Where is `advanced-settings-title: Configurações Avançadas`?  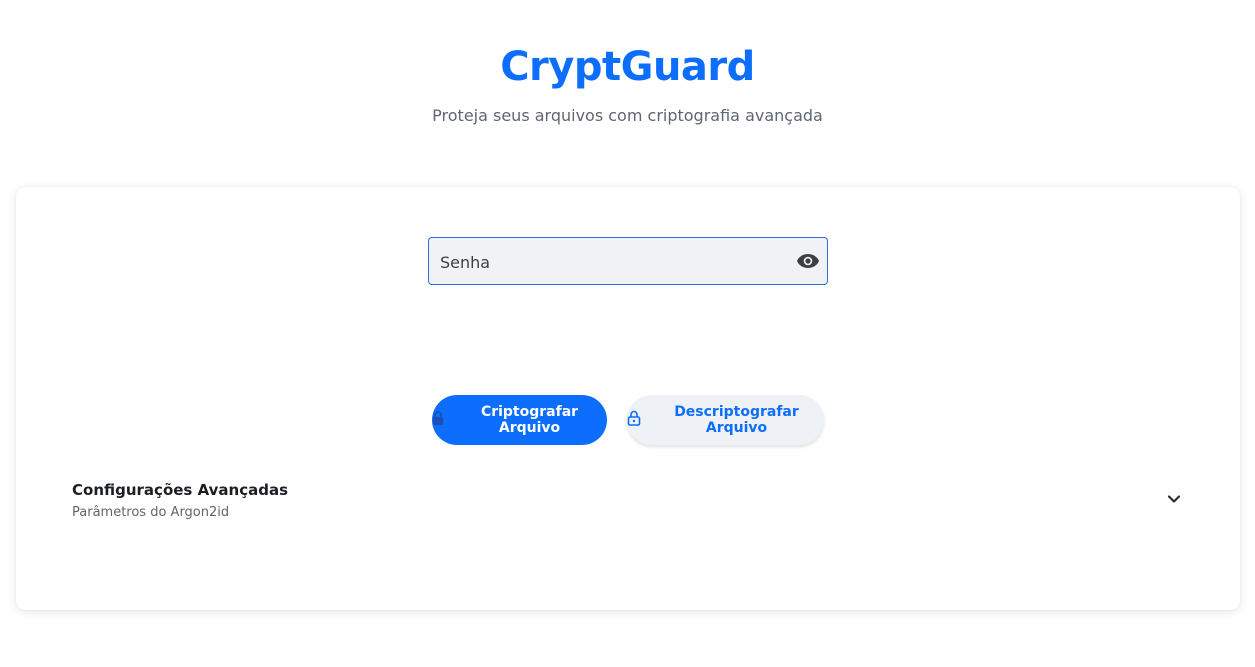 advanced-settings-title: Configurações Avançadas is located at coordinates (180, 490).